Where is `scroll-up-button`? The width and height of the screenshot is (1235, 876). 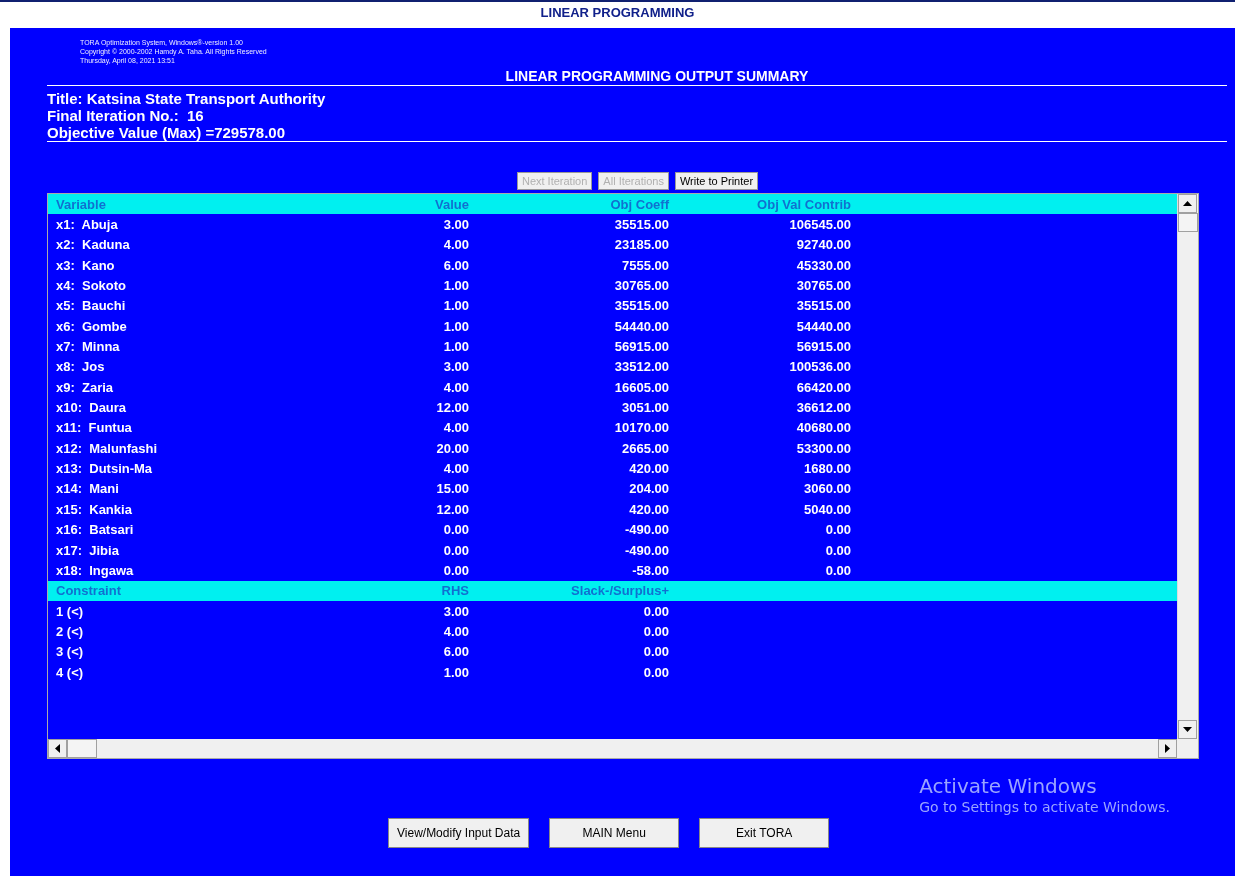
scroll-up-button is located at coordinates (1187, 203).